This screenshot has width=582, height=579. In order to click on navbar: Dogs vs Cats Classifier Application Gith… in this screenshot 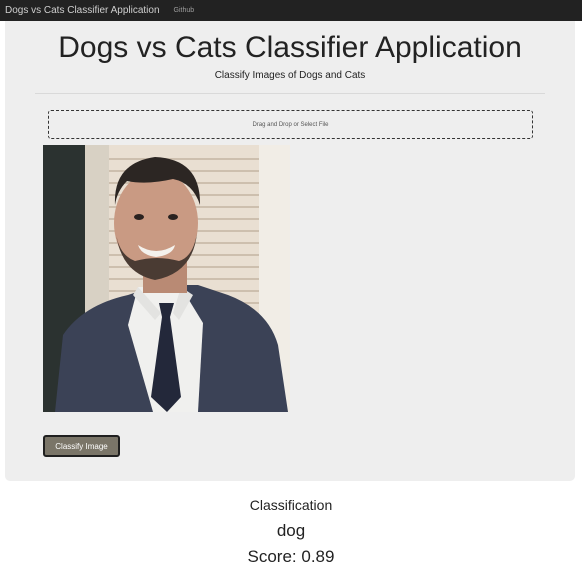, I will do `click(291, 10)`.